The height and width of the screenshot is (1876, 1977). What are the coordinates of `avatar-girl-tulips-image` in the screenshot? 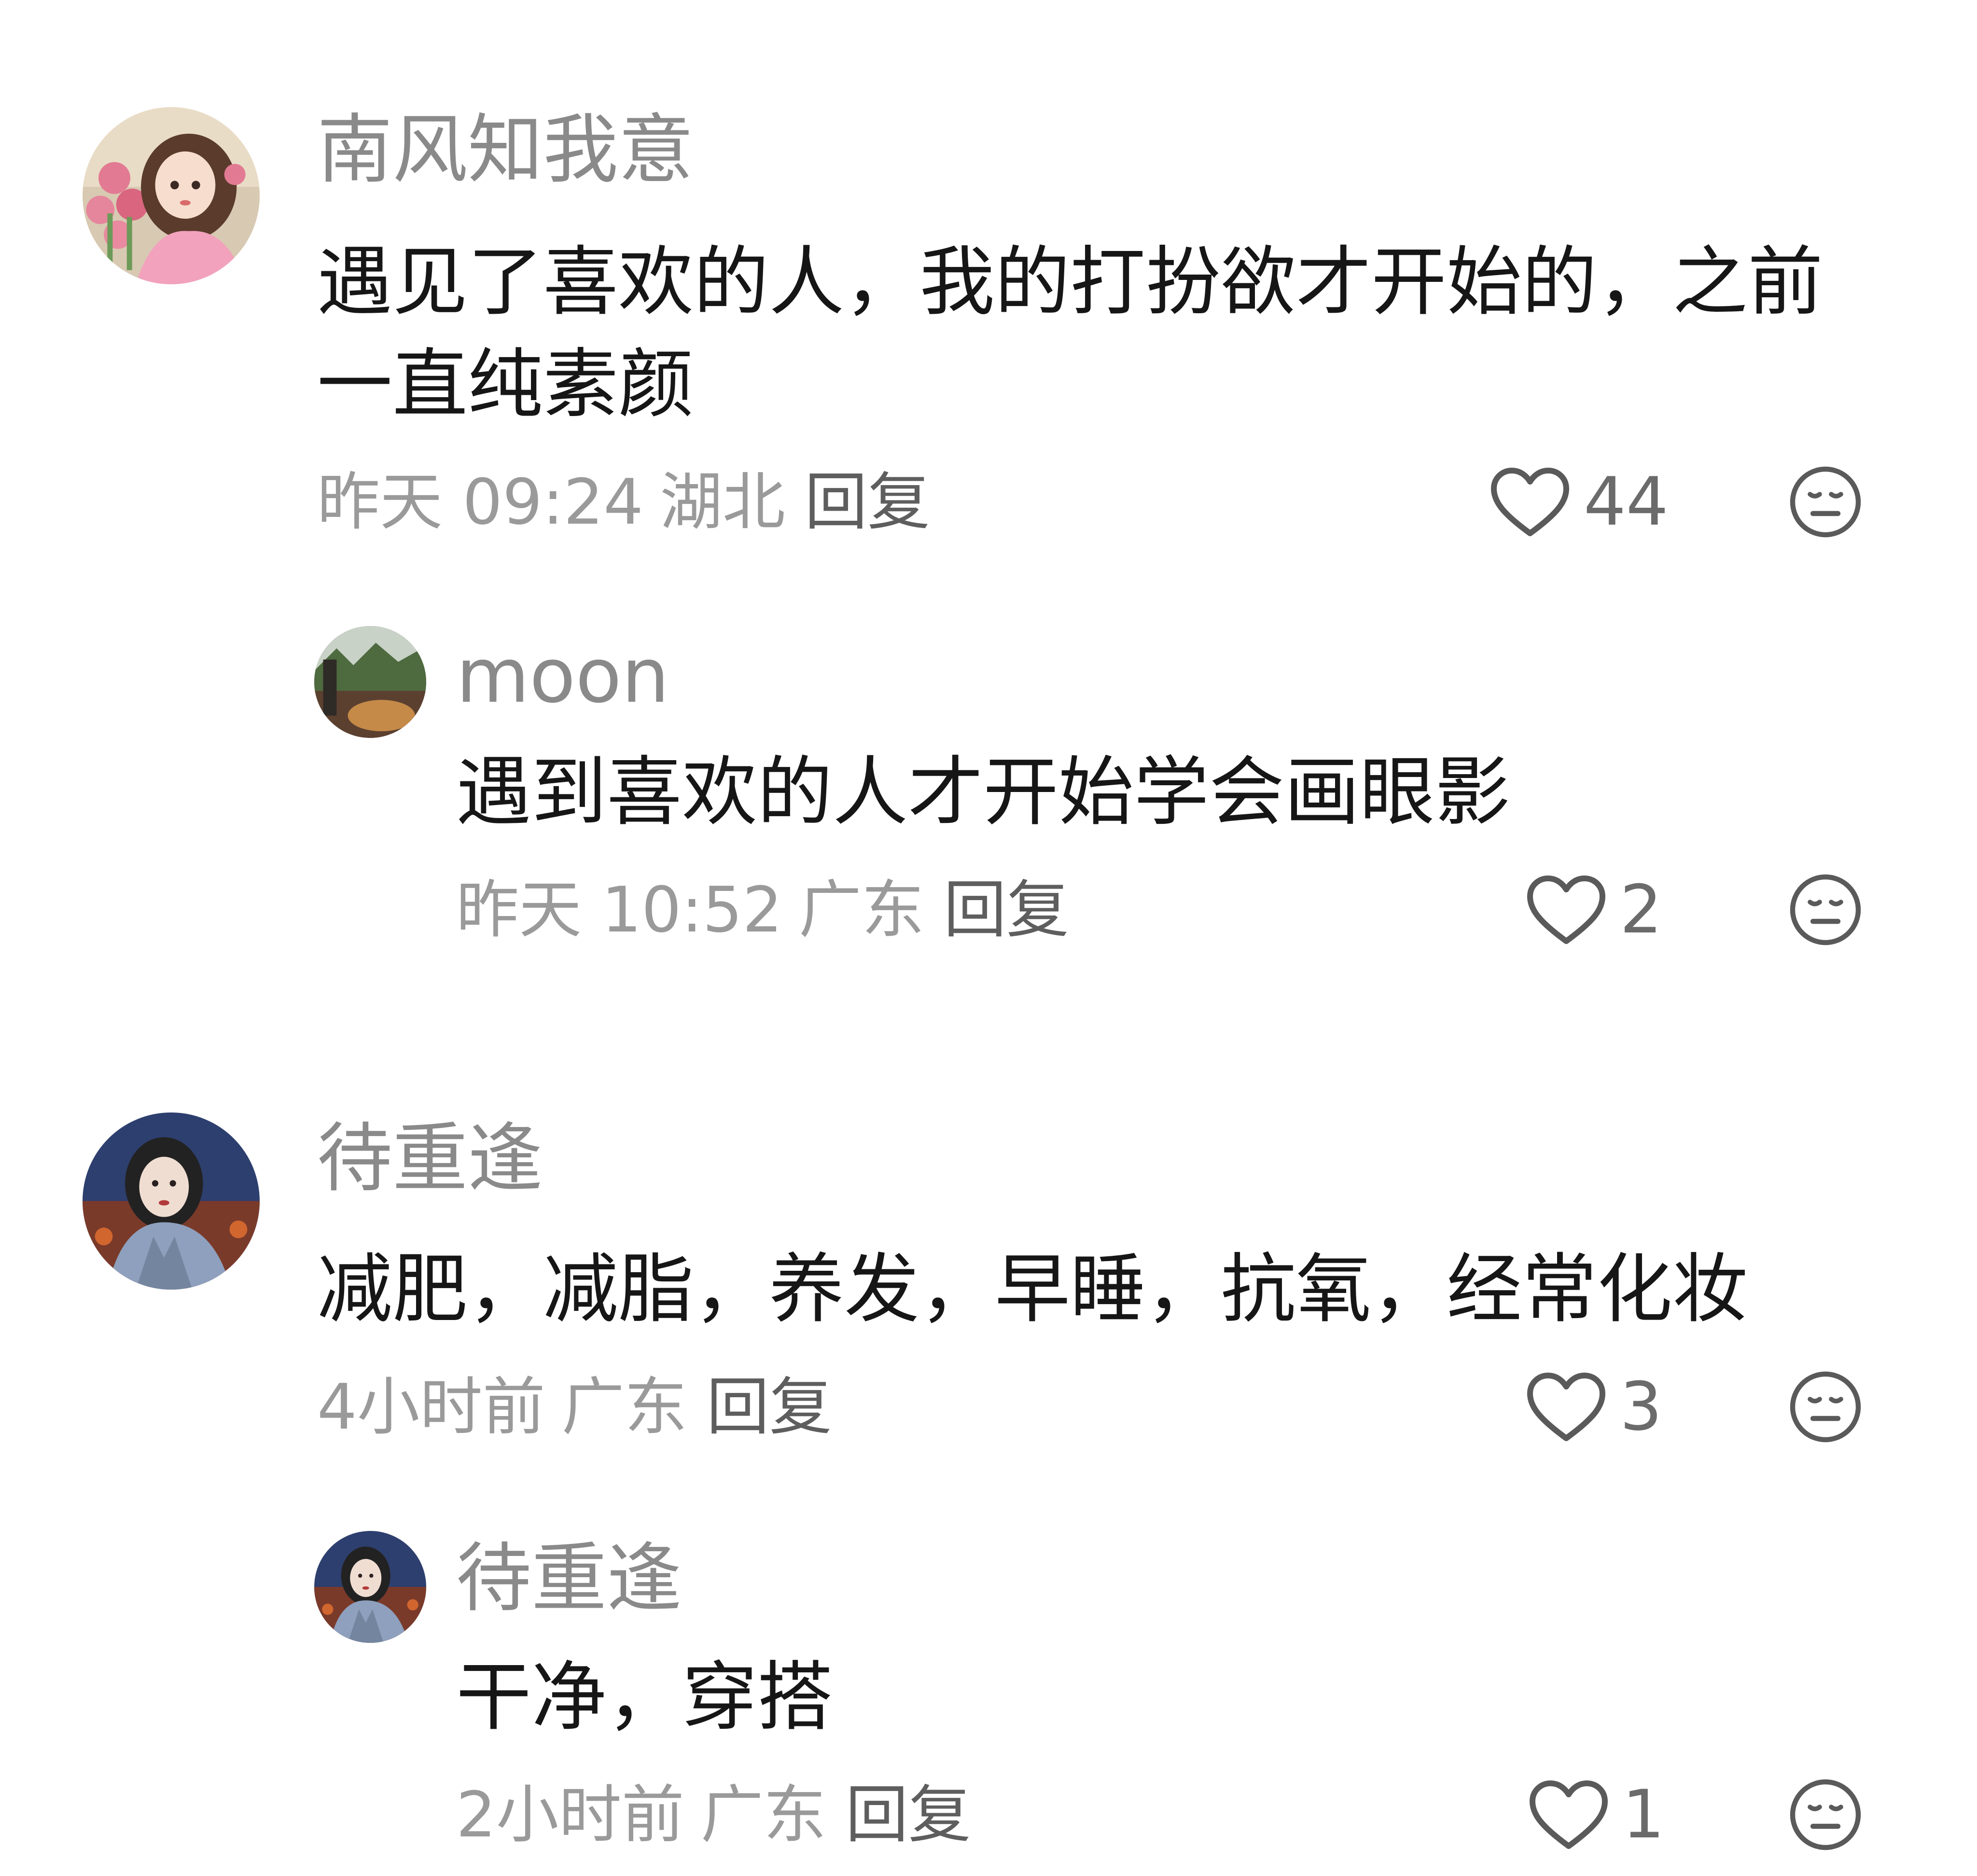 It's located at (171, 195).